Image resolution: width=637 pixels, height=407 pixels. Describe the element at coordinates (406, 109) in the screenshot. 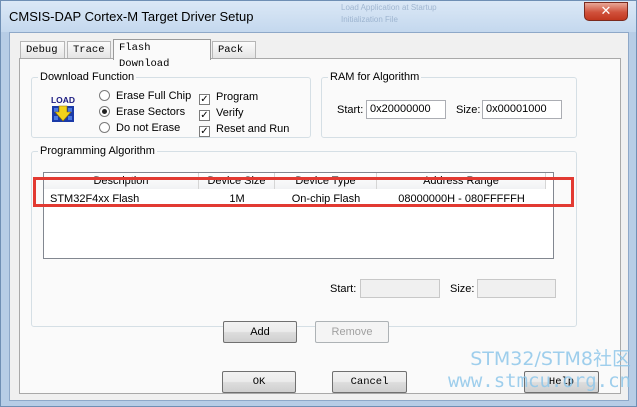

I see `ram-start-input: 0x20000000` at that location.